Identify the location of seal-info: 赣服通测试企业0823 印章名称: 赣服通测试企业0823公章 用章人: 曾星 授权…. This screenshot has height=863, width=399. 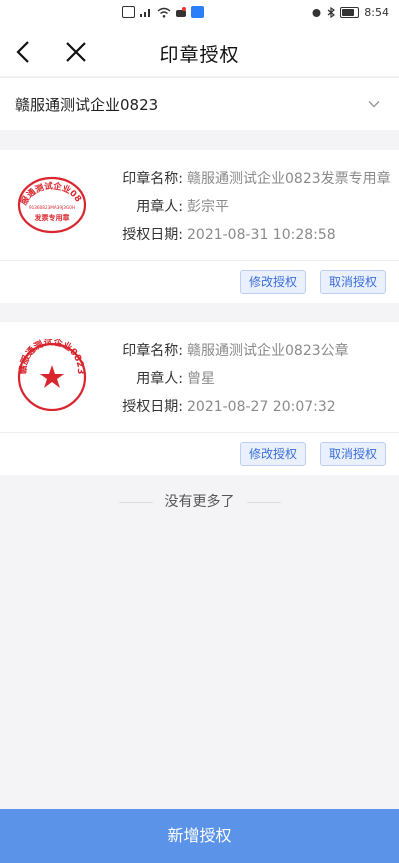
(199, 377).